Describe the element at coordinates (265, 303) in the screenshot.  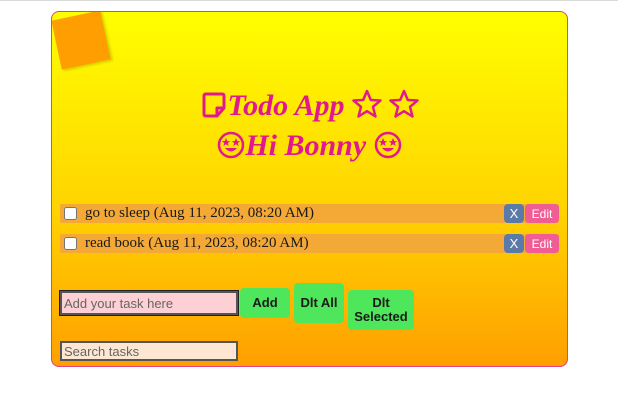
I see `add-task-button: Add` at that location.